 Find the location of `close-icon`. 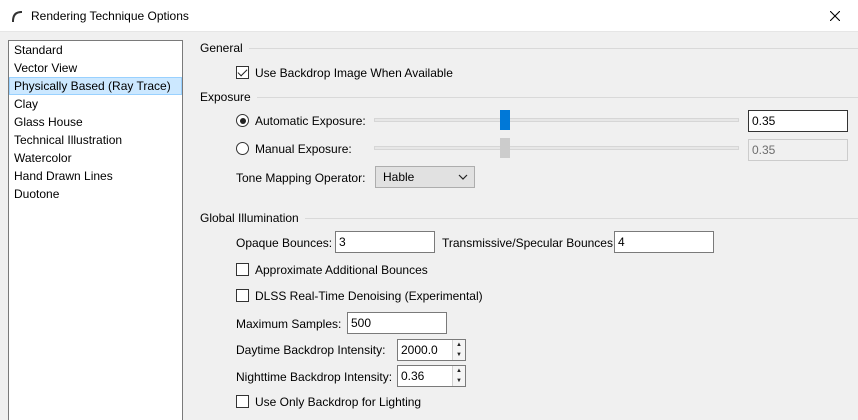

close-icon is located at coordinates (835, 16).